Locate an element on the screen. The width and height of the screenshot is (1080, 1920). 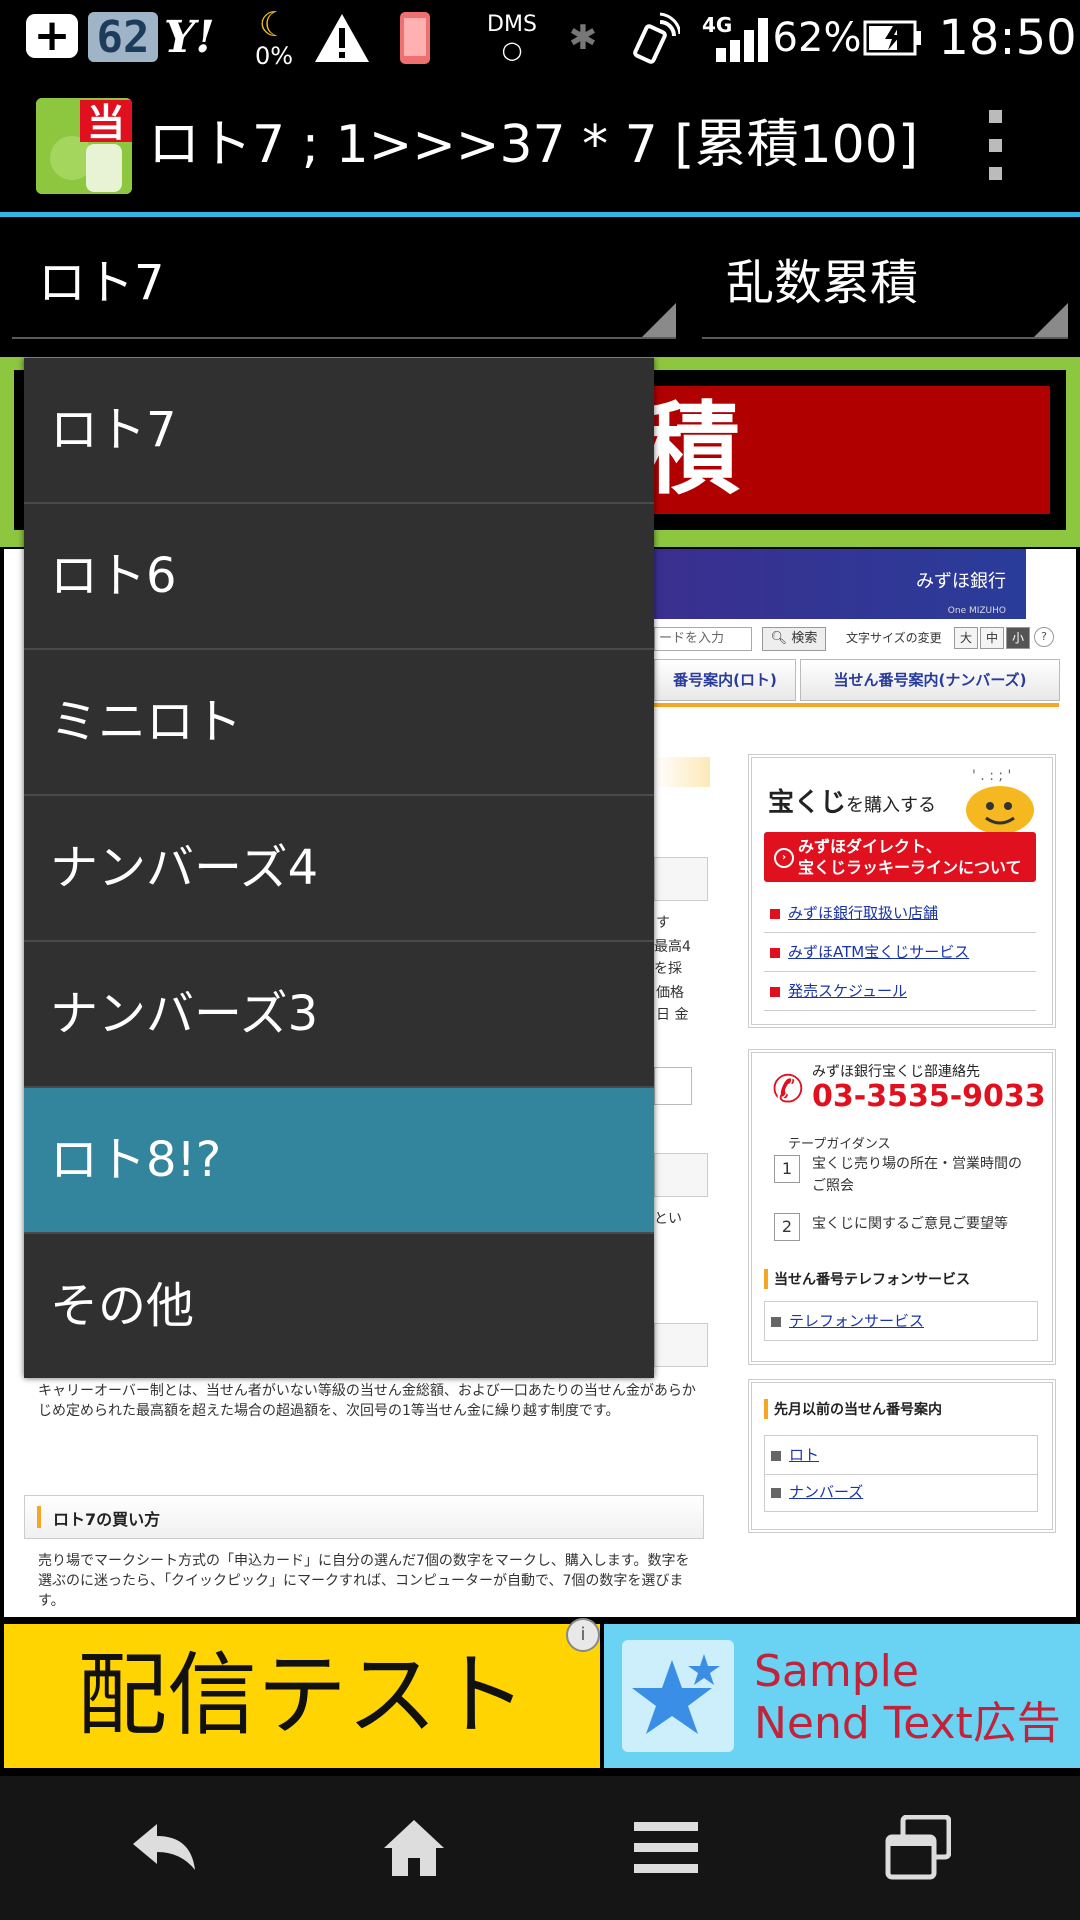
dropdown-item-label: ナンバーズ3 is located at coordinates (184, 1014).